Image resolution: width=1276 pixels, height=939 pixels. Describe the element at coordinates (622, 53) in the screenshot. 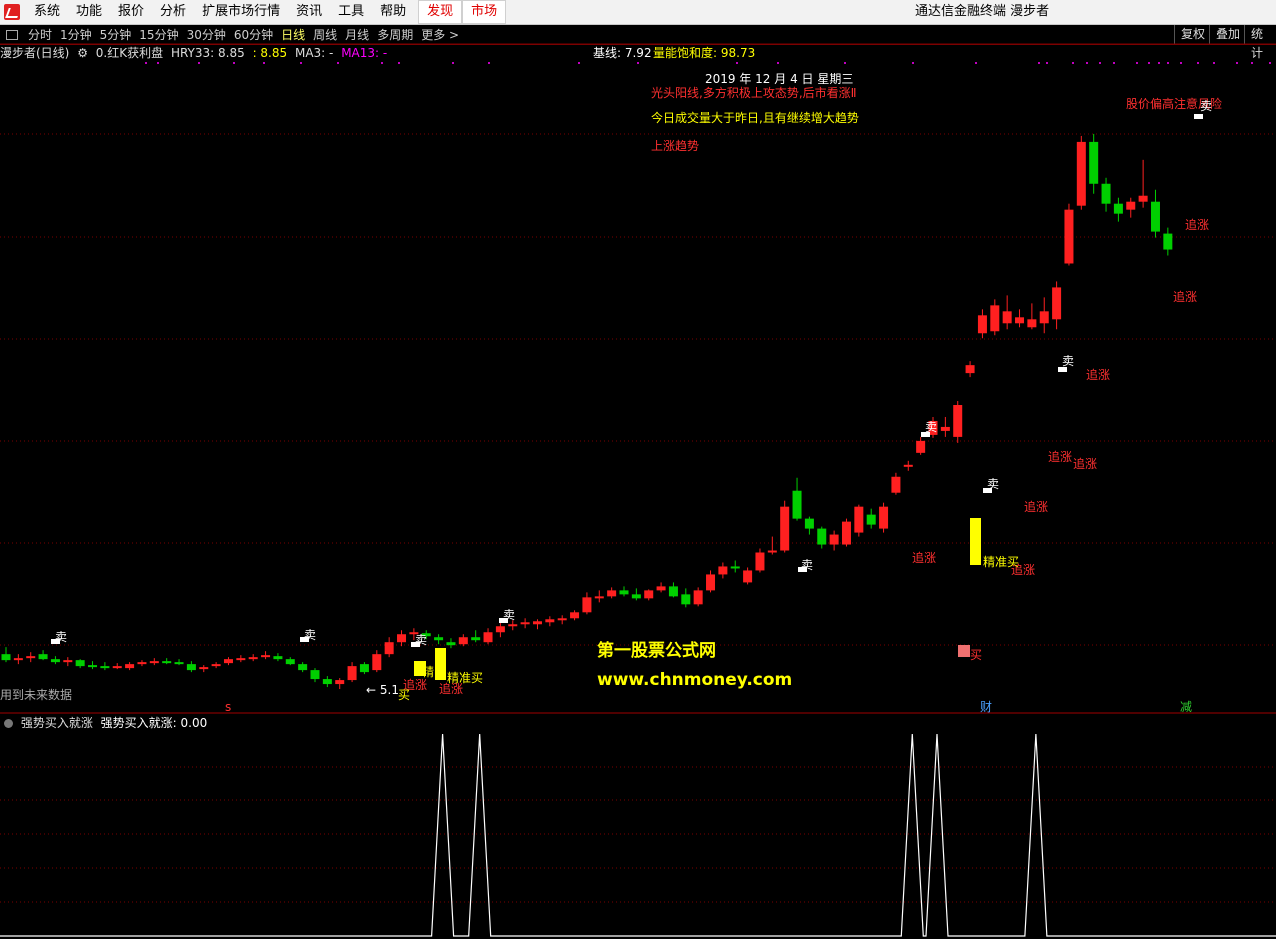

I see `base-line-value: 基线: 7.92` at that location.